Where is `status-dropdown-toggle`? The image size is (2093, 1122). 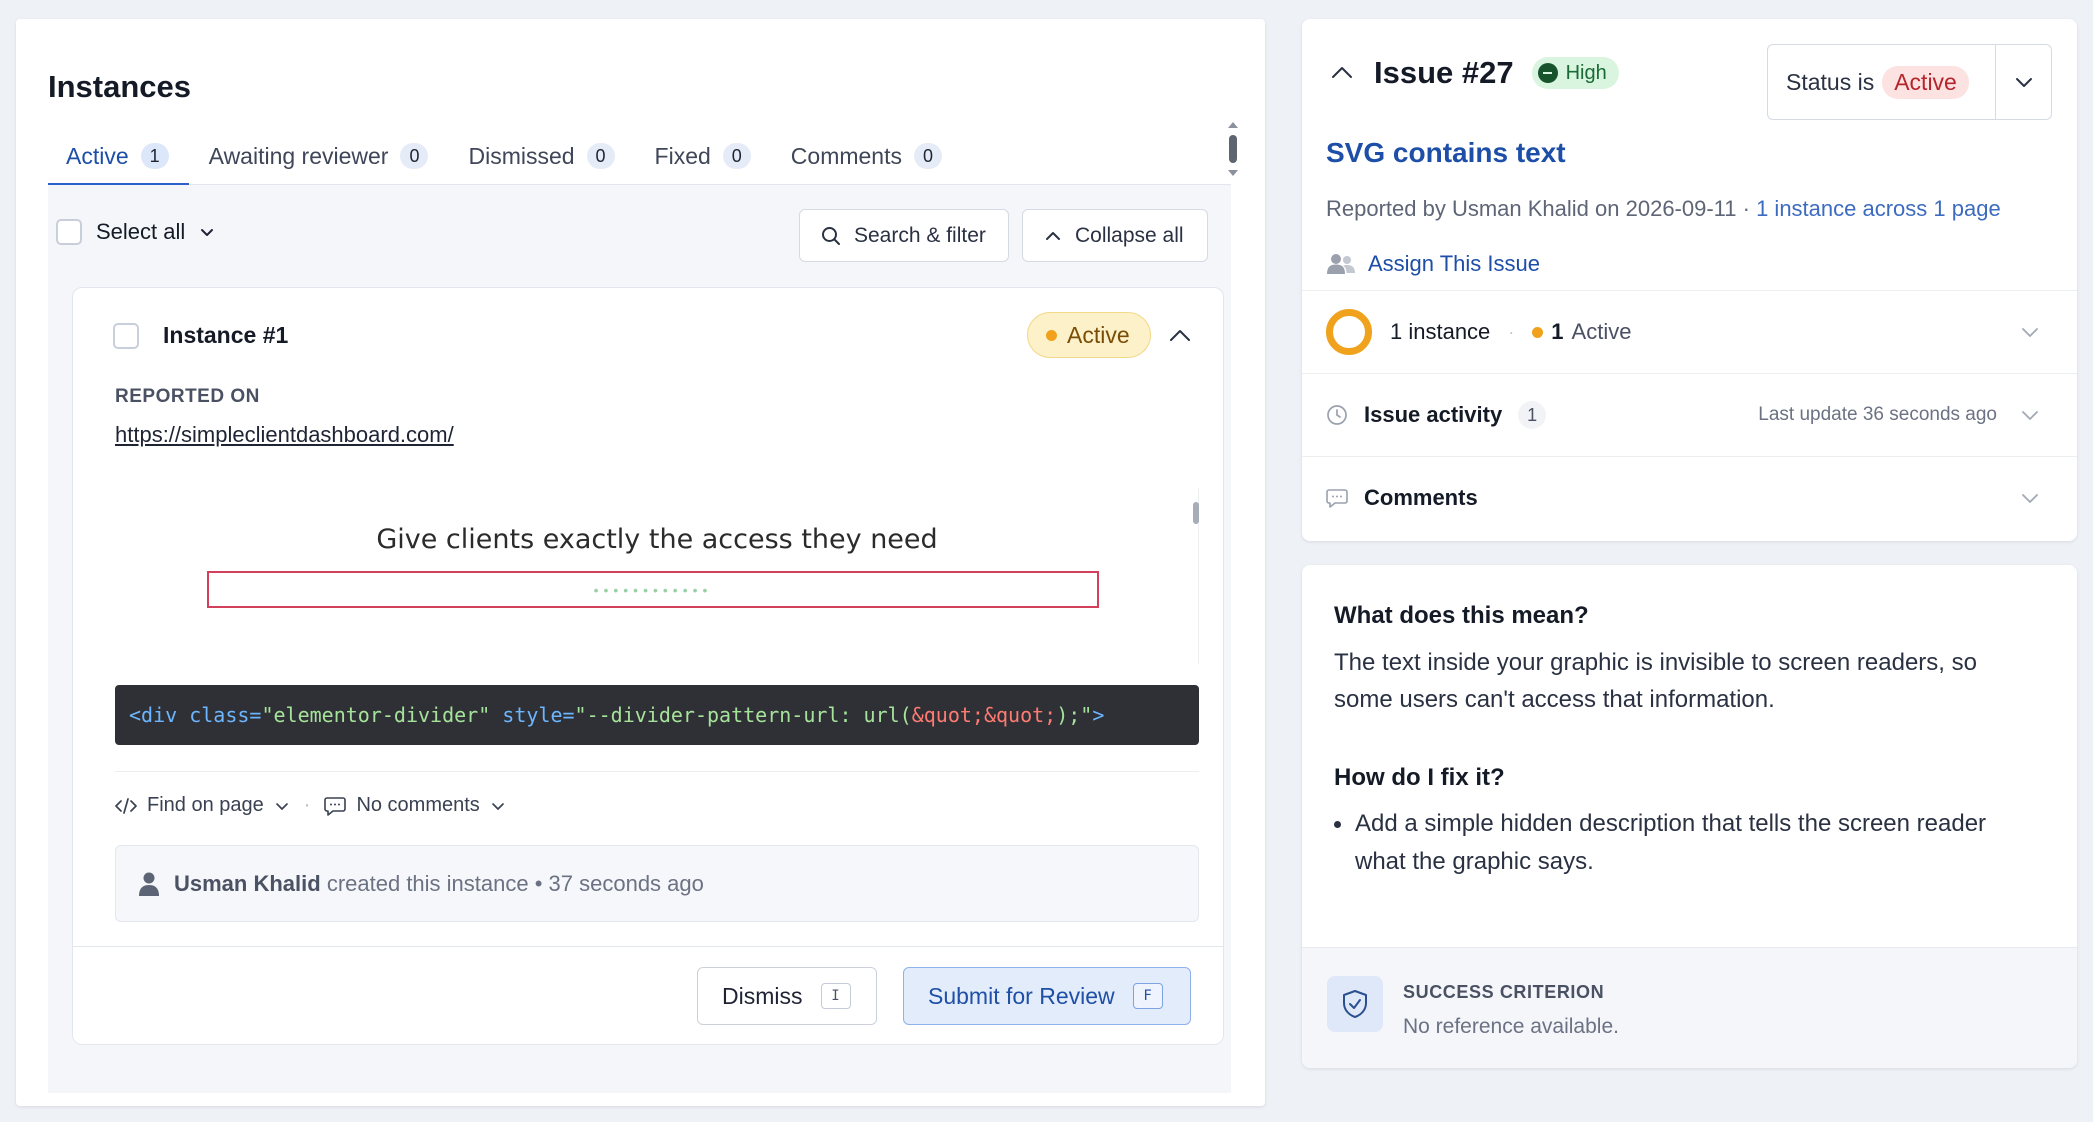
status-dropdown-toggle is located at coordinates (2023, 82).